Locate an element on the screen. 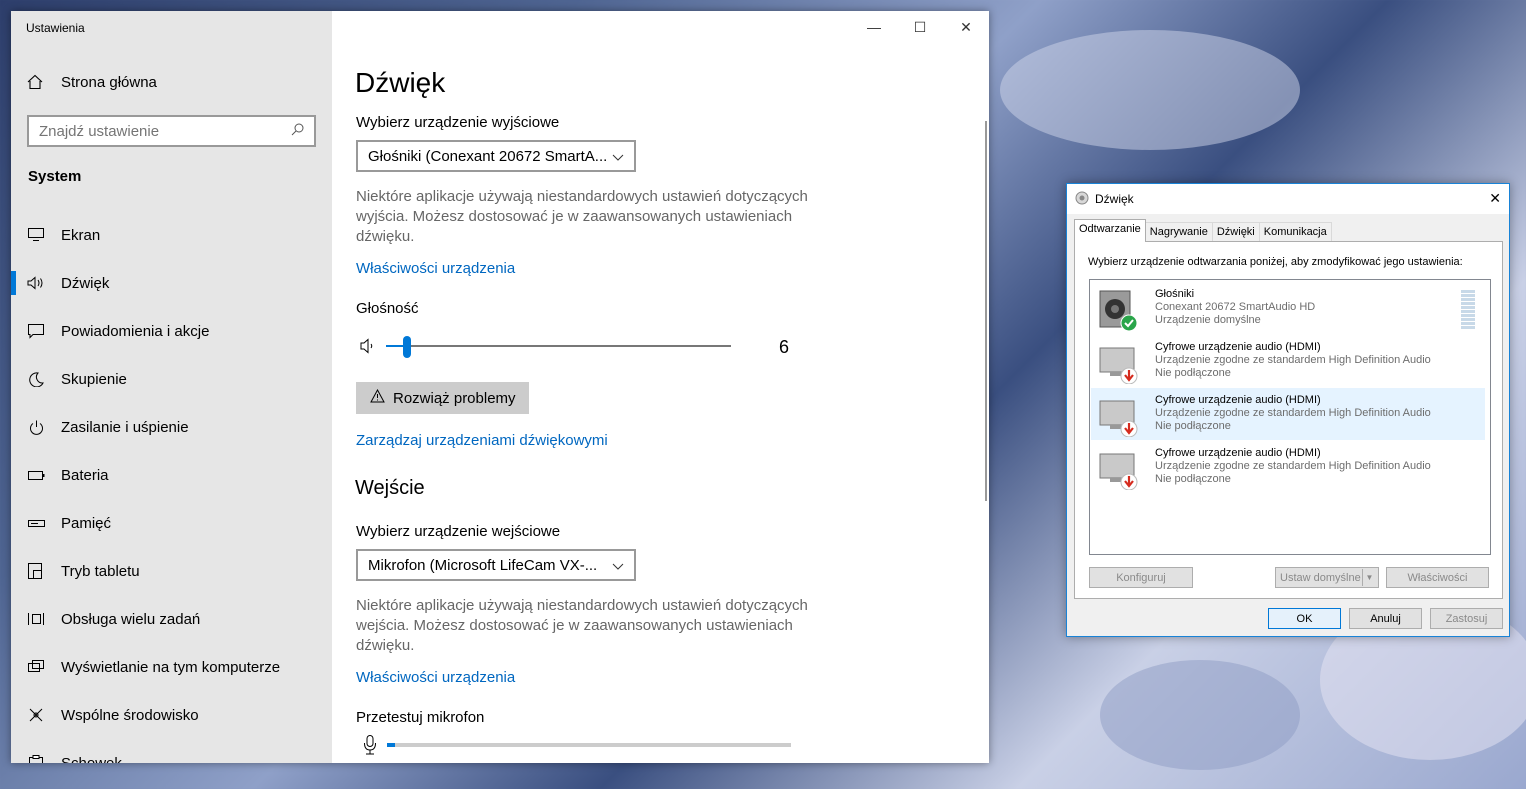  sidebar-item-wiele-zadan: Obsługa wielu zadań is located at coordinates (171, 619).